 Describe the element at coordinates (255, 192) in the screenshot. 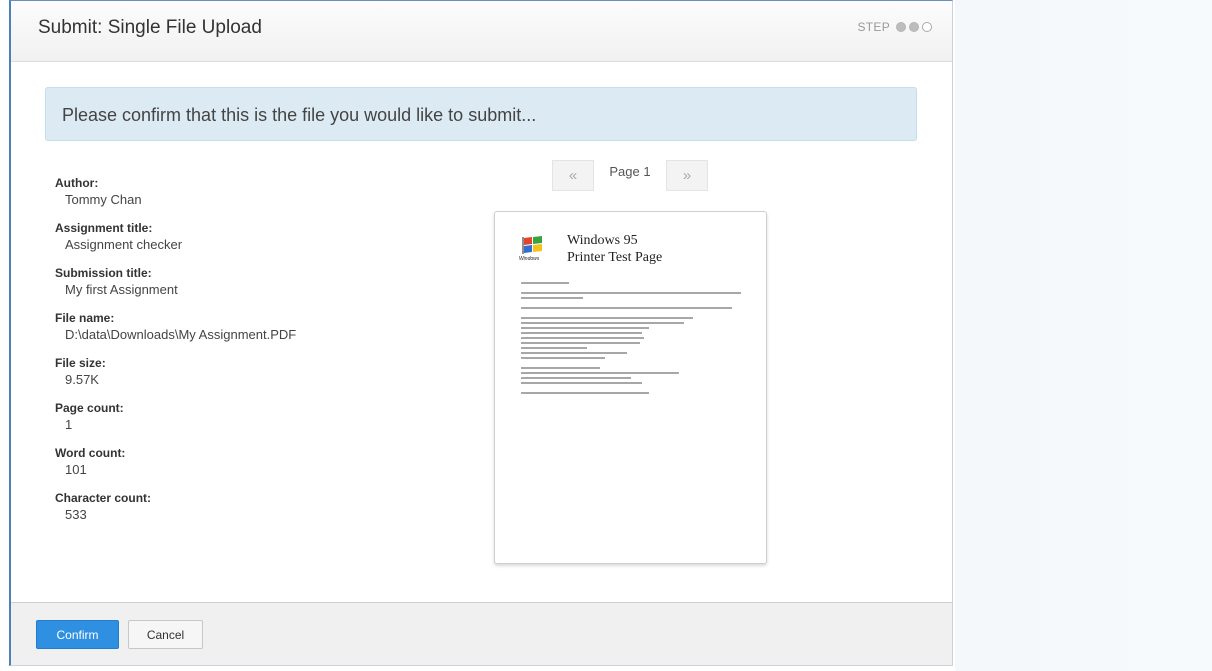

I see `meta-author: Author: Tommy Chan` at that location.